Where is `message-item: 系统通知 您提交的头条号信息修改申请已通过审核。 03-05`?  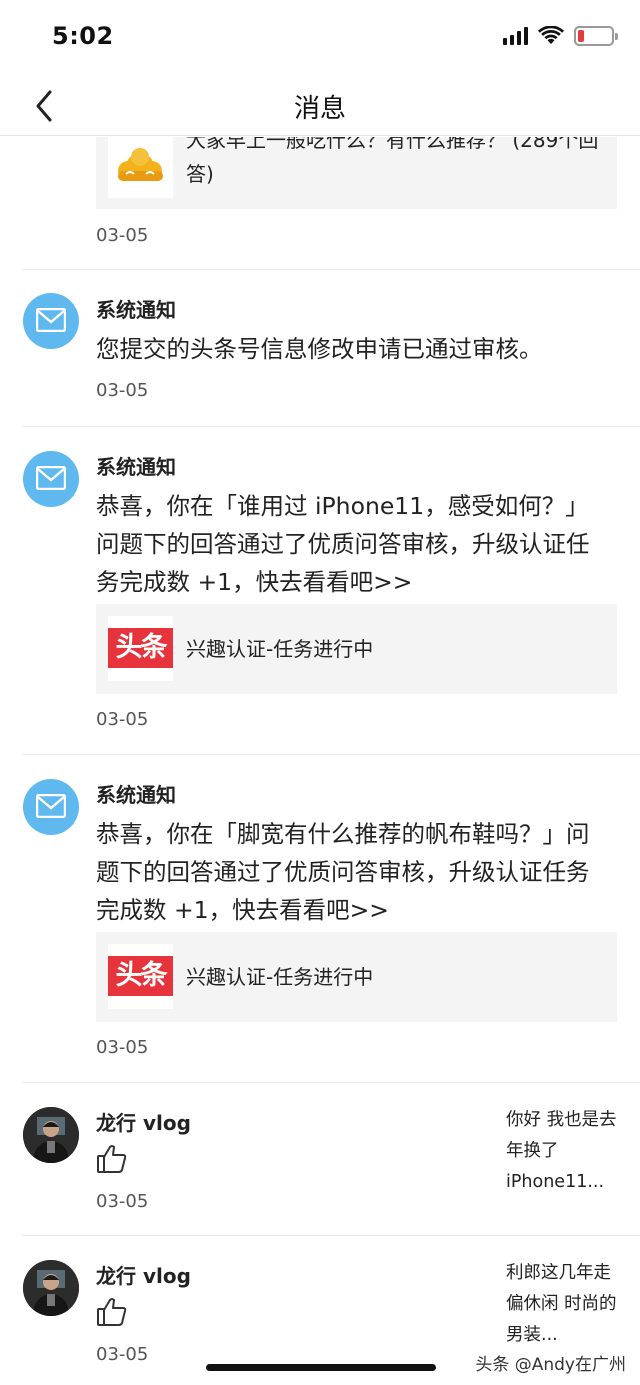 message-item: 系统通知 您提交的头条号信息修改申请已通过审核。 03-05 is located at coordinates (320, 348).